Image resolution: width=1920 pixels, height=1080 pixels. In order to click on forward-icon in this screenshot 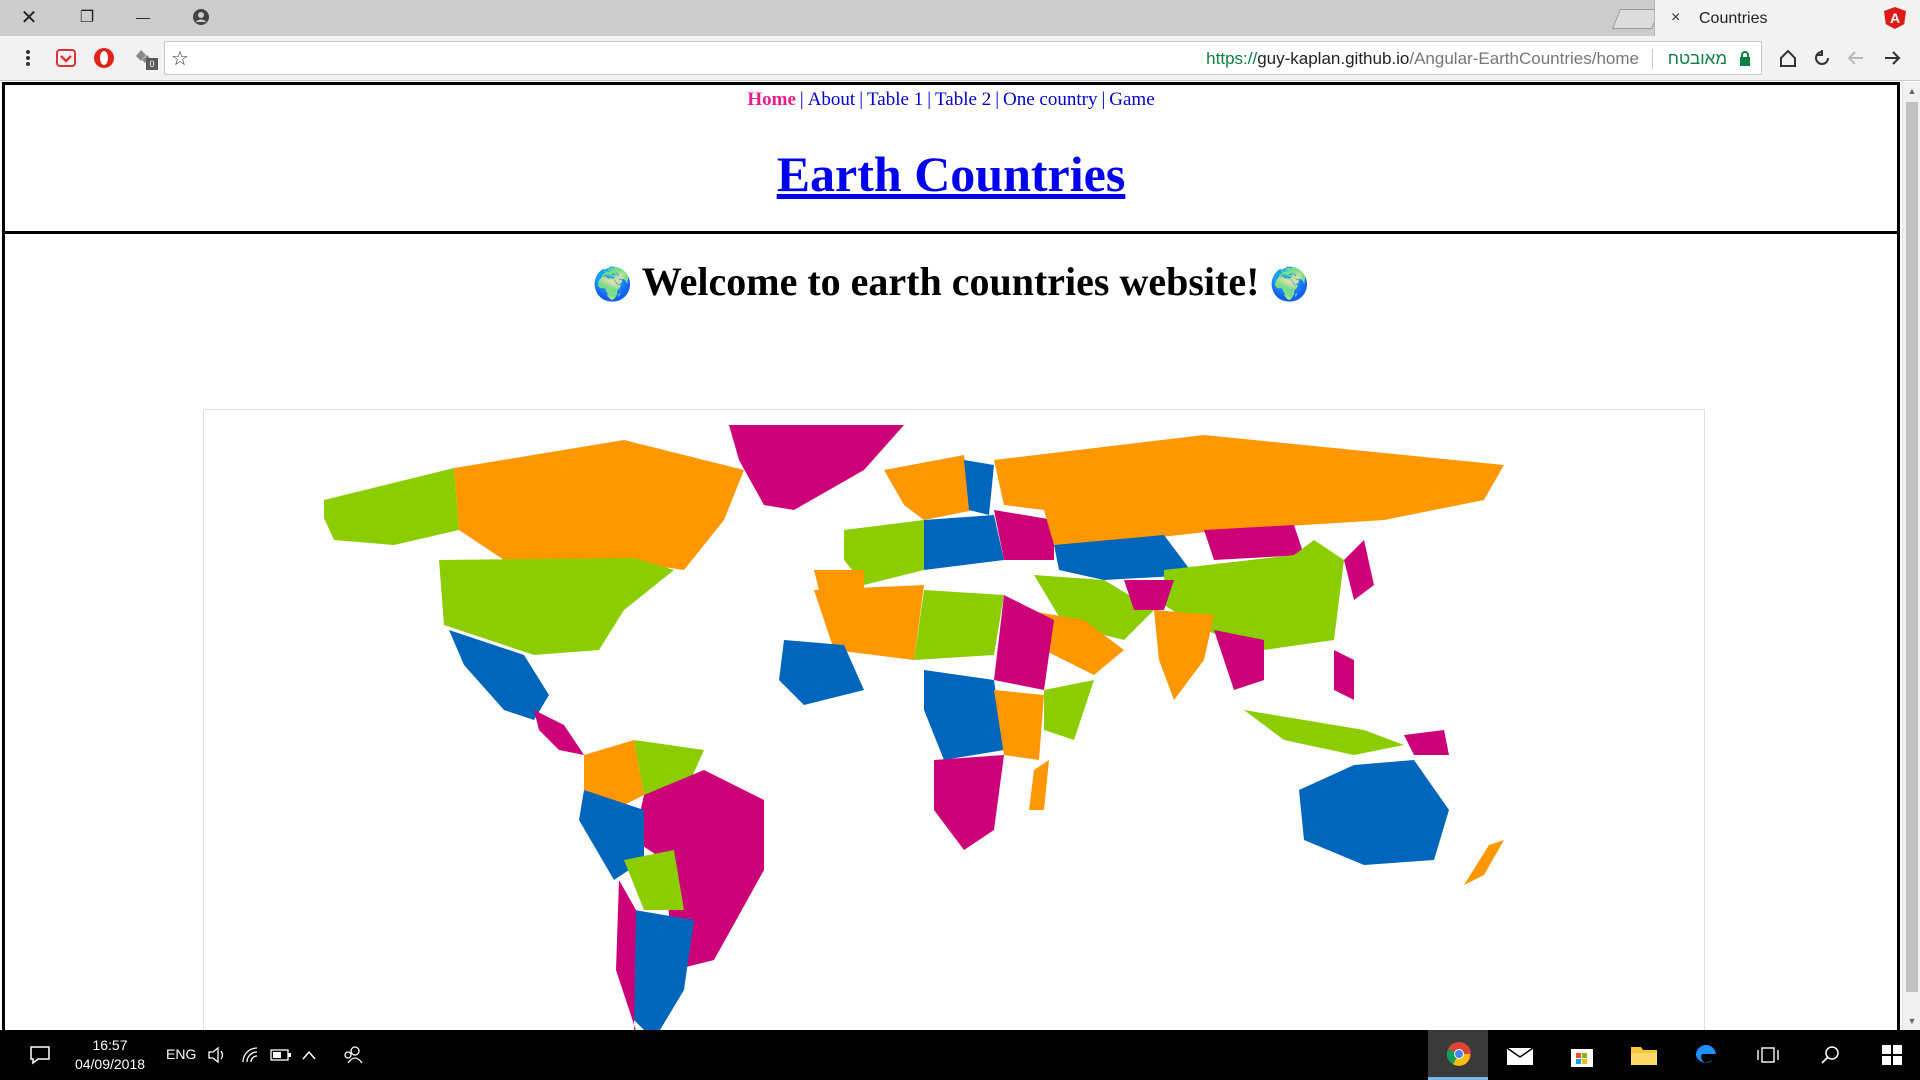, I will do `click(1892, 58)`.